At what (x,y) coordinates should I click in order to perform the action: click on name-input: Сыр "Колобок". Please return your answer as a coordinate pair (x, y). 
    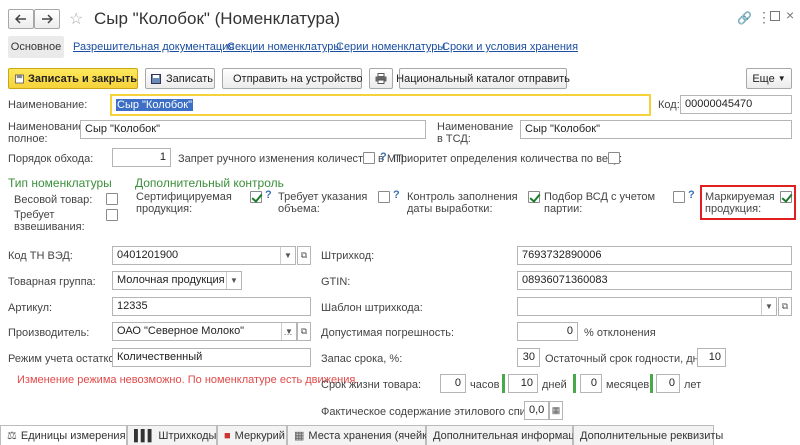
    Looking at the image, I should click on (380, 105).